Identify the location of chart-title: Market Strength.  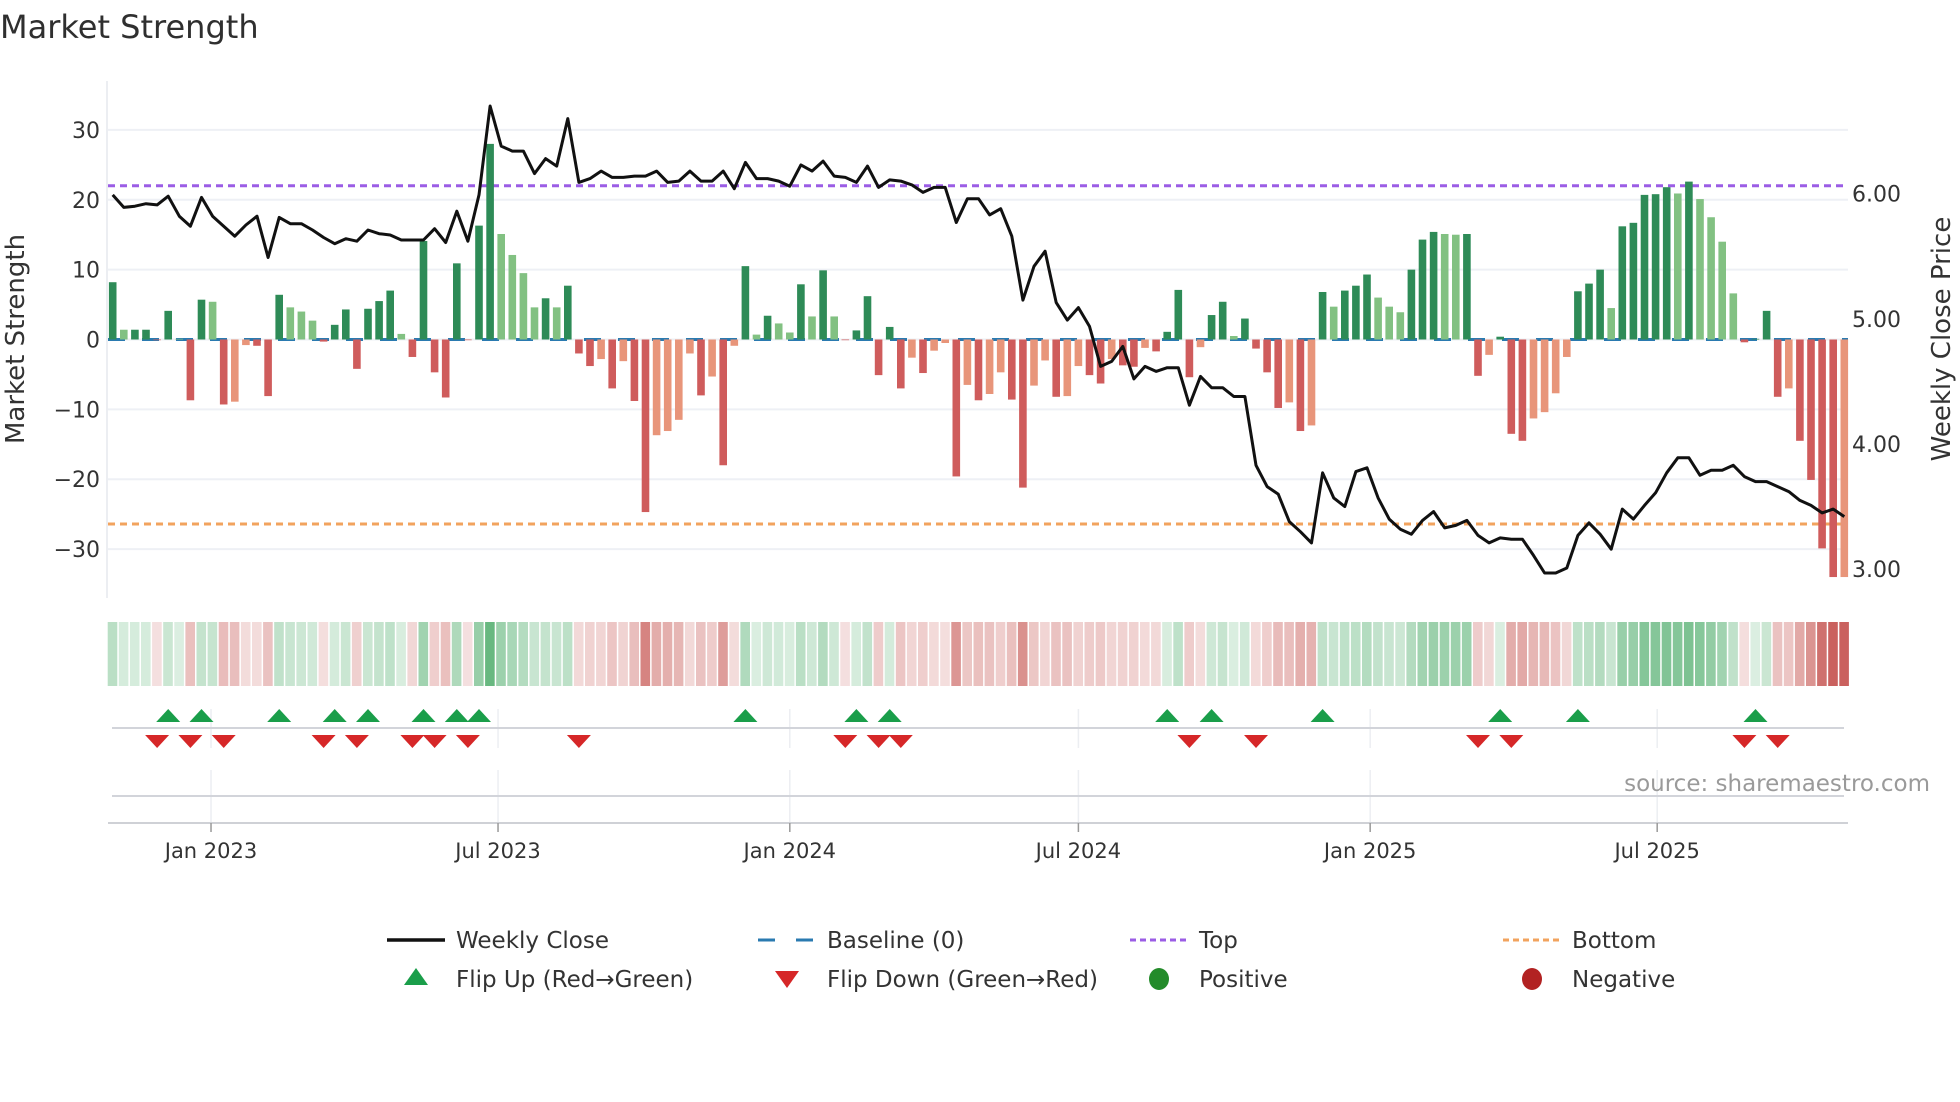
(129, 27).